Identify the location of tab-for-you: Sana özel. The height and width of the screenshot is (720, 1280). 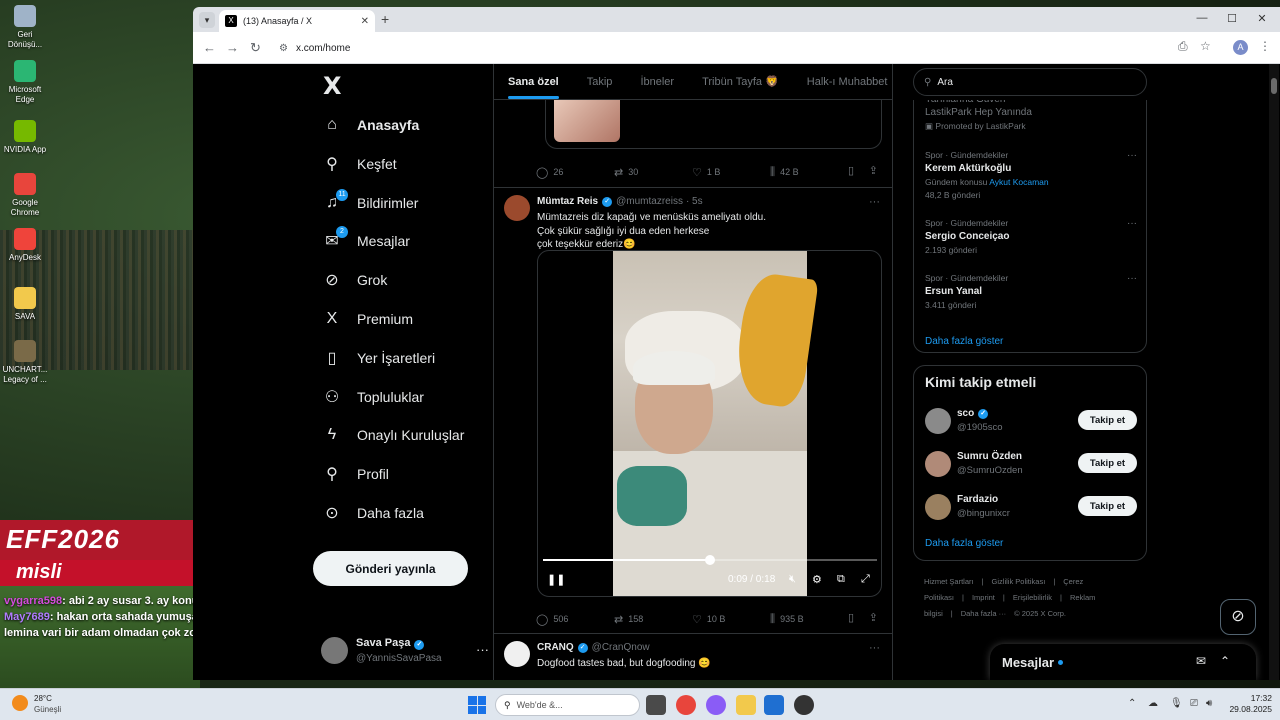
(533, 81).